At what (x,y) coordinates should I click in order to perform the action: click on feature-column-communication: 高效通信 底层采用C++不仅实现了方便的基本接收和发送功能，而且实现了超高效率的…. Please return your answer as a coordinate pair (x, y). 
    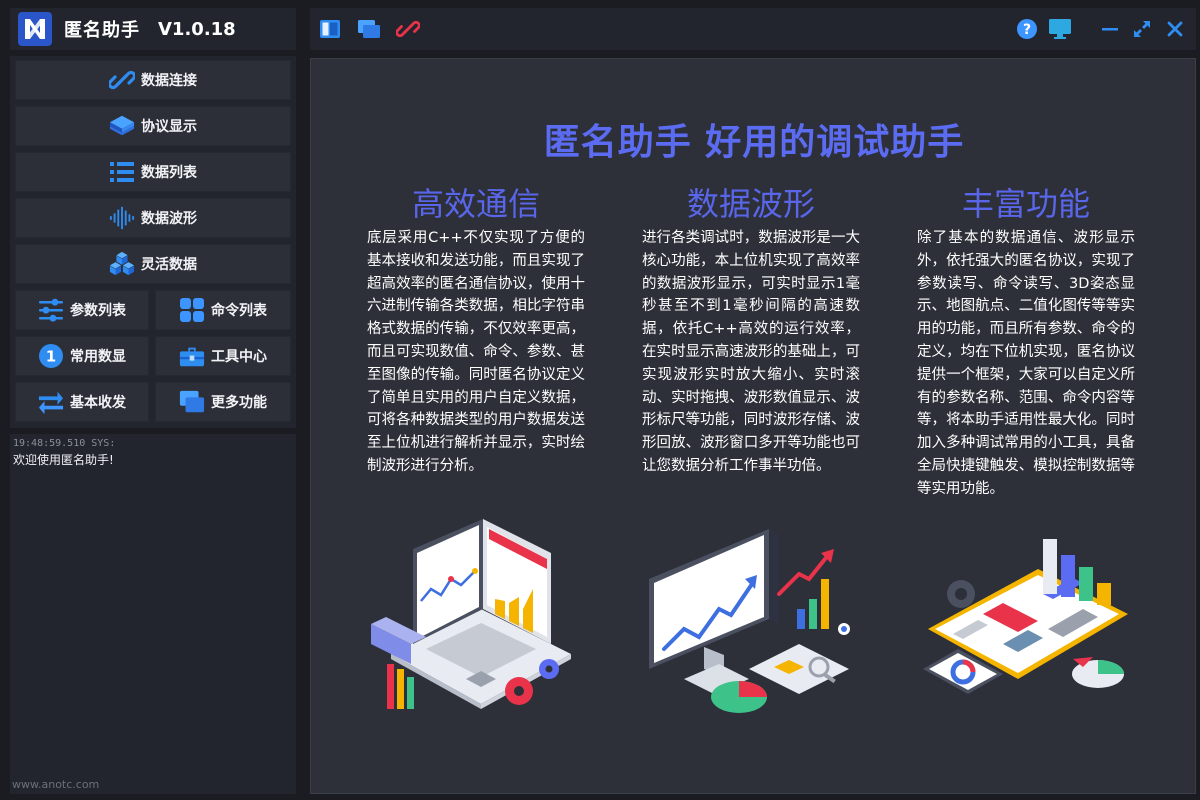
    Looking at the image, I should click on (476, 328).